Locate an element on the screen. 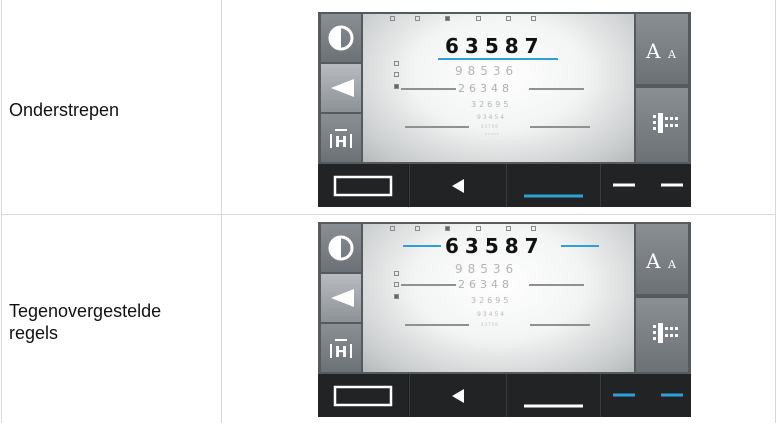  row-label-underline: Onderstrepen is located at coordinates (64, 110).